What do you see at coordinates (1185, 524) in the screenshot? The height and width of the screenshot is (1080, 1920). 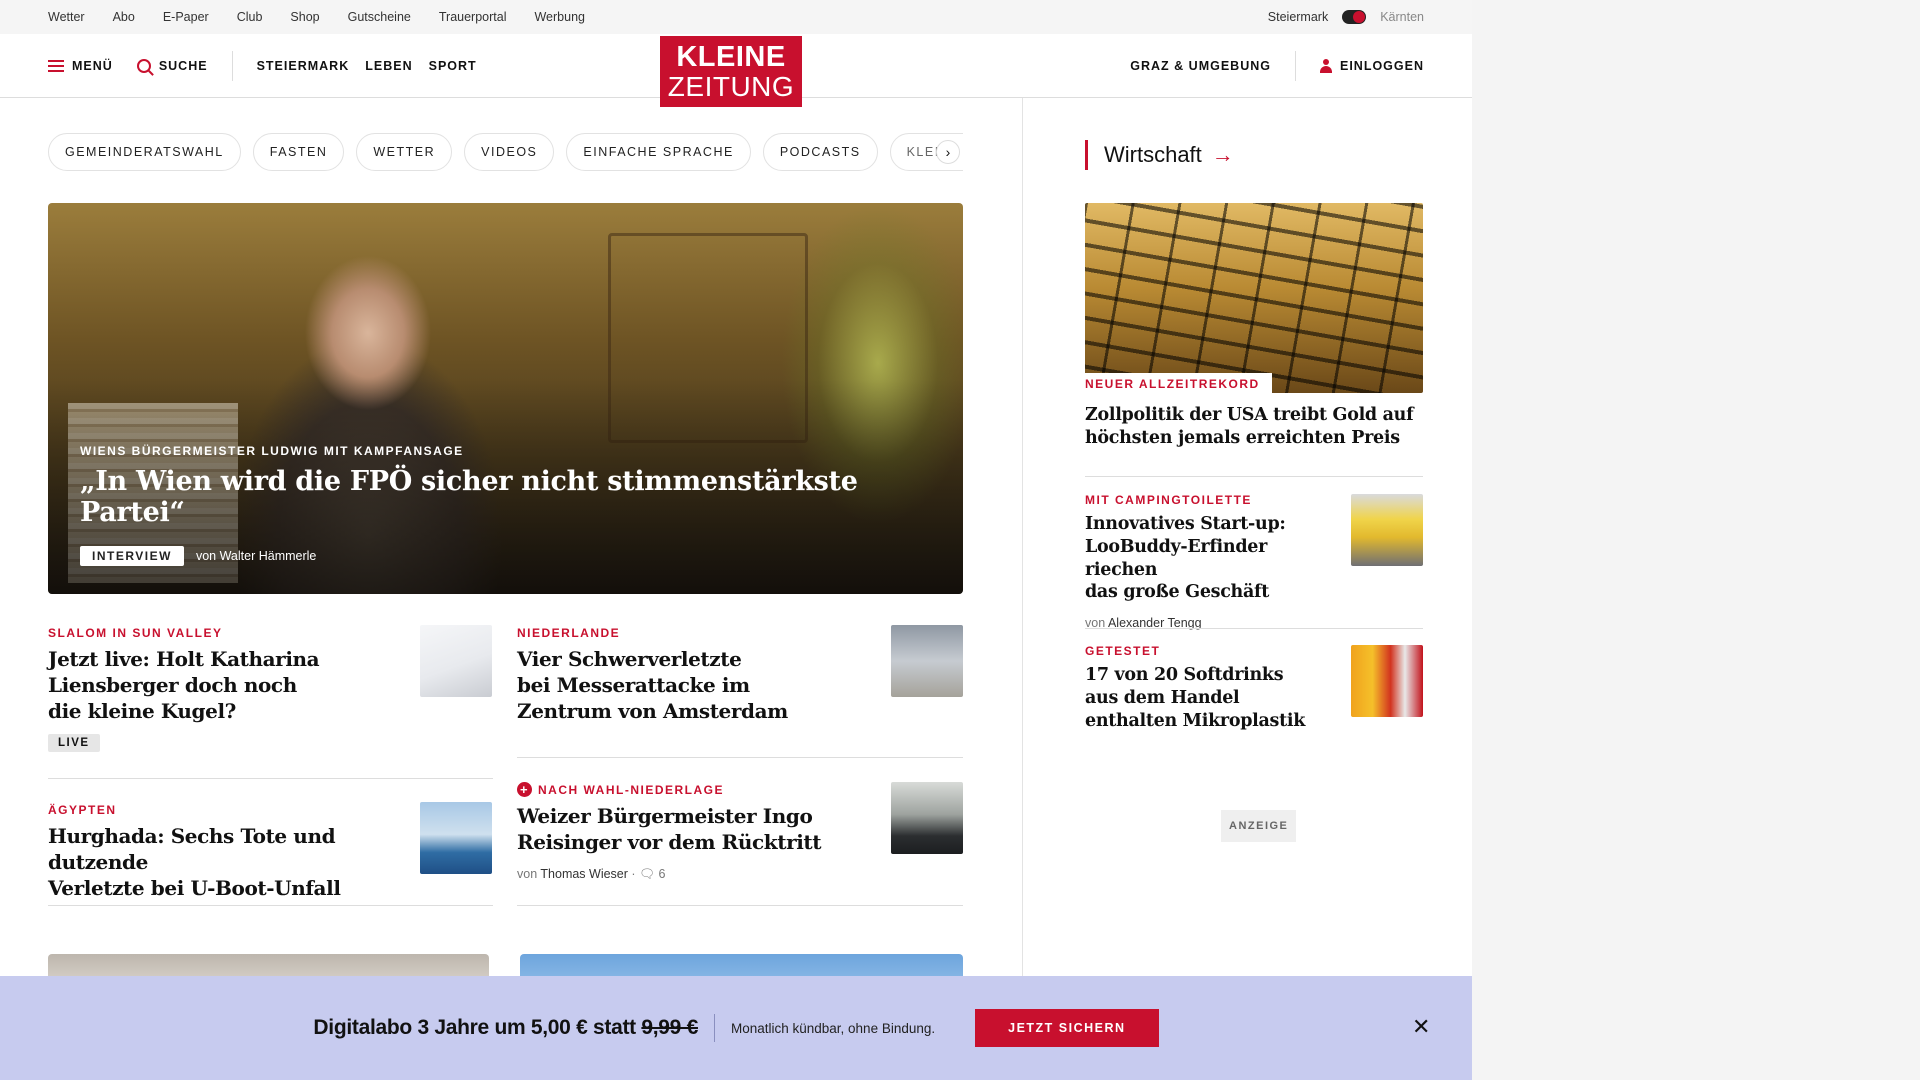 I see `title-line: Innovatives Start-up:` at bounding box center [1185, 524].